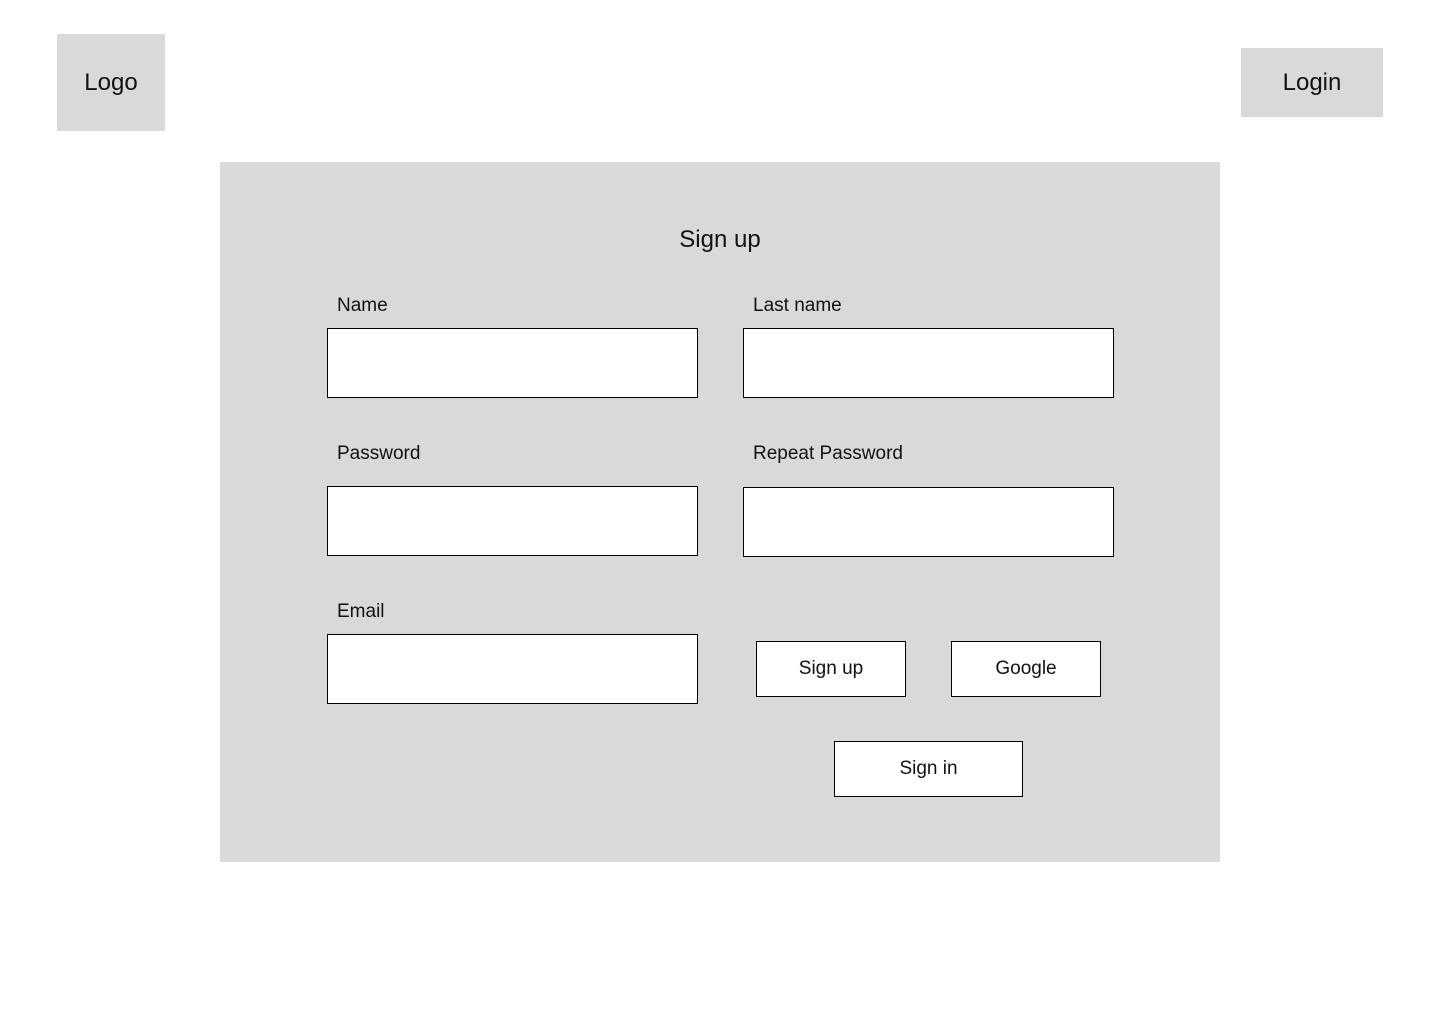 This screenshot has width=1440, height=1024. Describe the element at coordinates (720, 239) in the screenshot. I see `form-title: Sign up` at that location.